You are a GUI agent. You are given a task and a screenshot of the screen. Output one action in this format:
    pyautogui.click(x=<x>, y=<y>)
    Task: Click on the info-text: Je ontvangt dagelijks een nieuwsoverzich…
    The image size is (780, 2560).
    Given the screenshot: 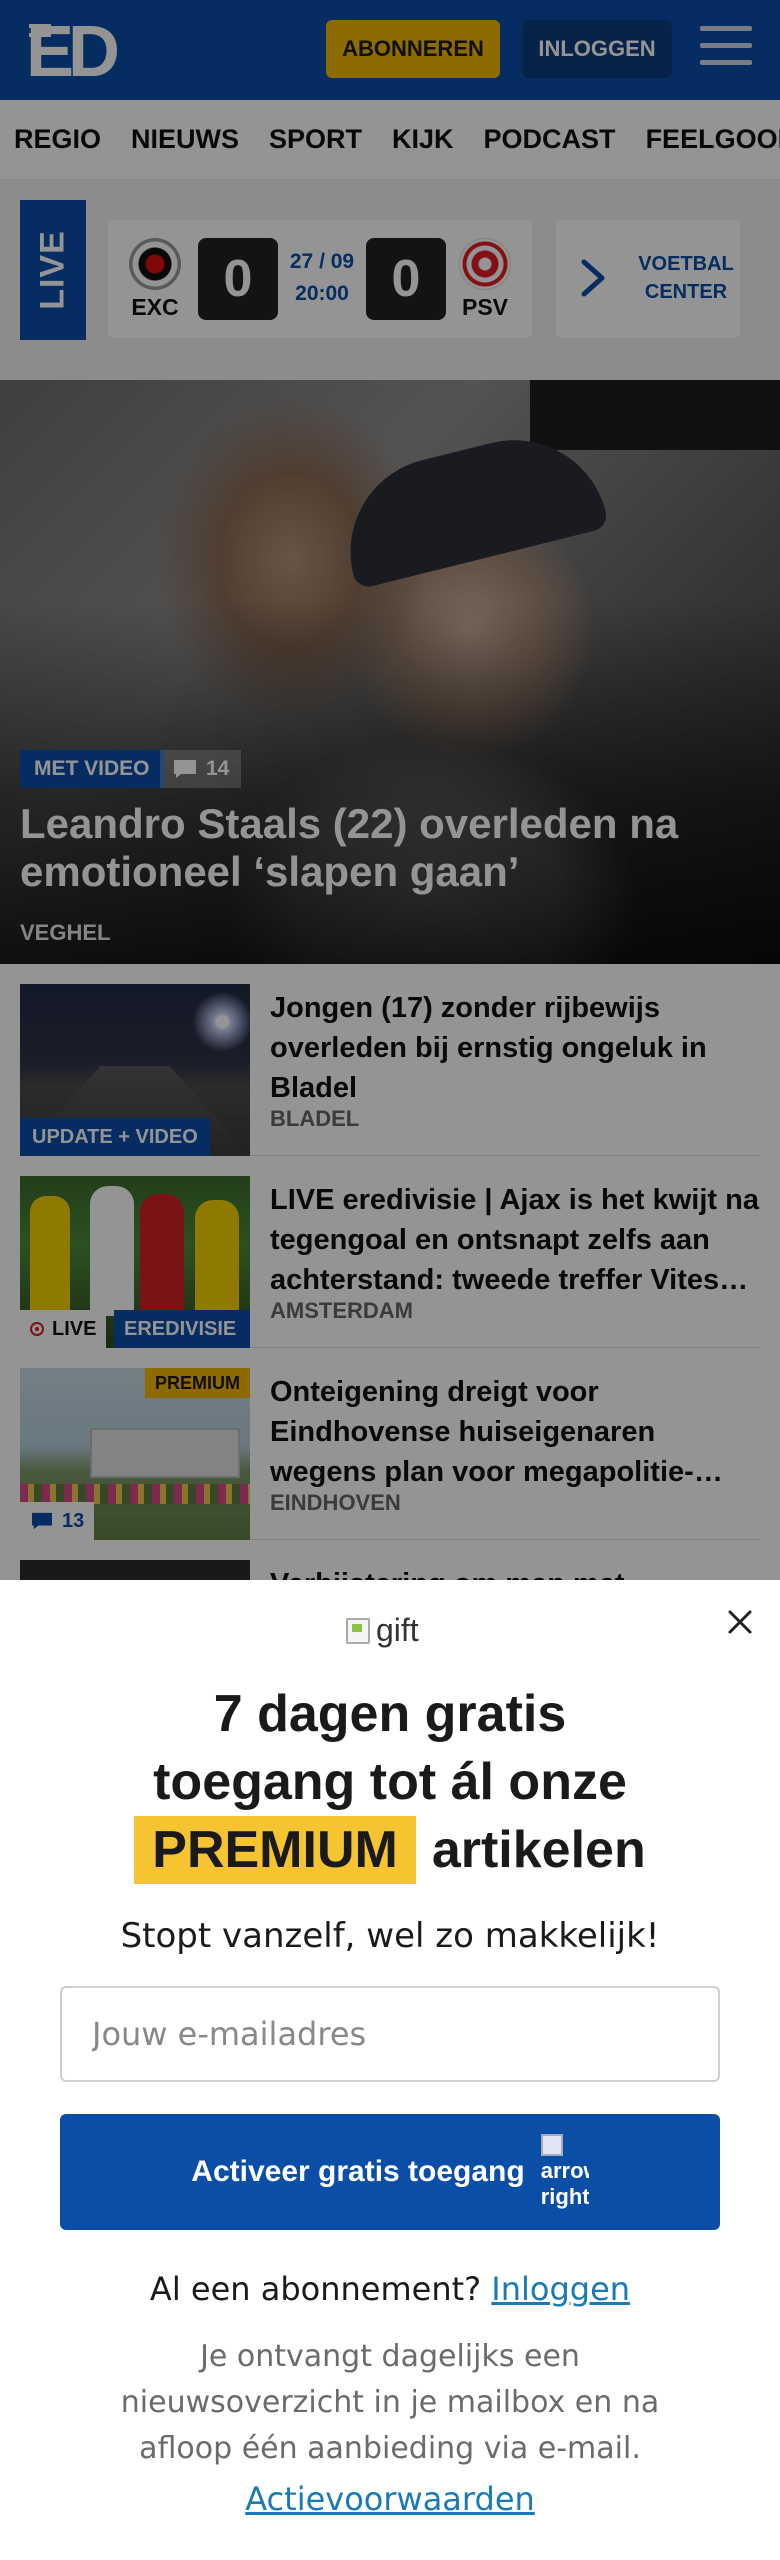 What is the action you would take?
    pyautogui.click(x=390, y=2402)
    